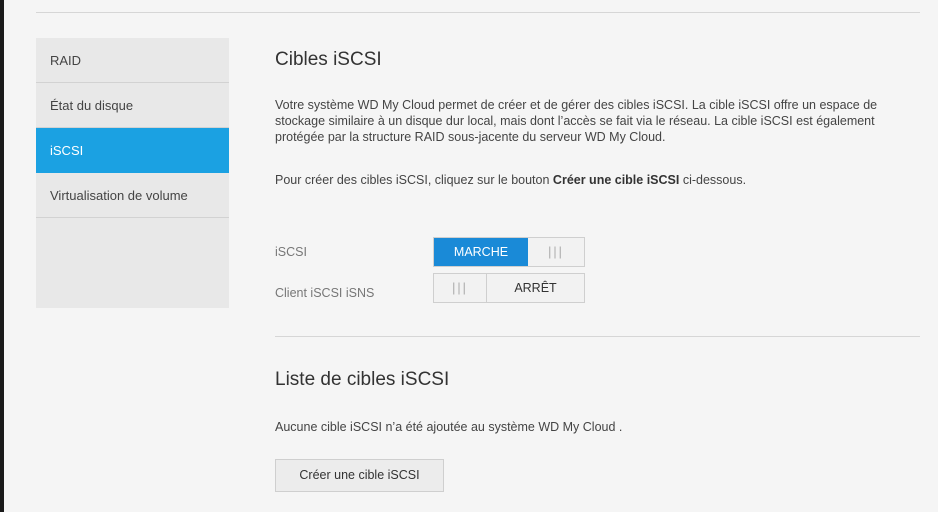  Describe the element at coordinates (132, 195) in the screenshot. I see `sidebar-item-volume-virtualization: Virtualisation de volume` at that location.